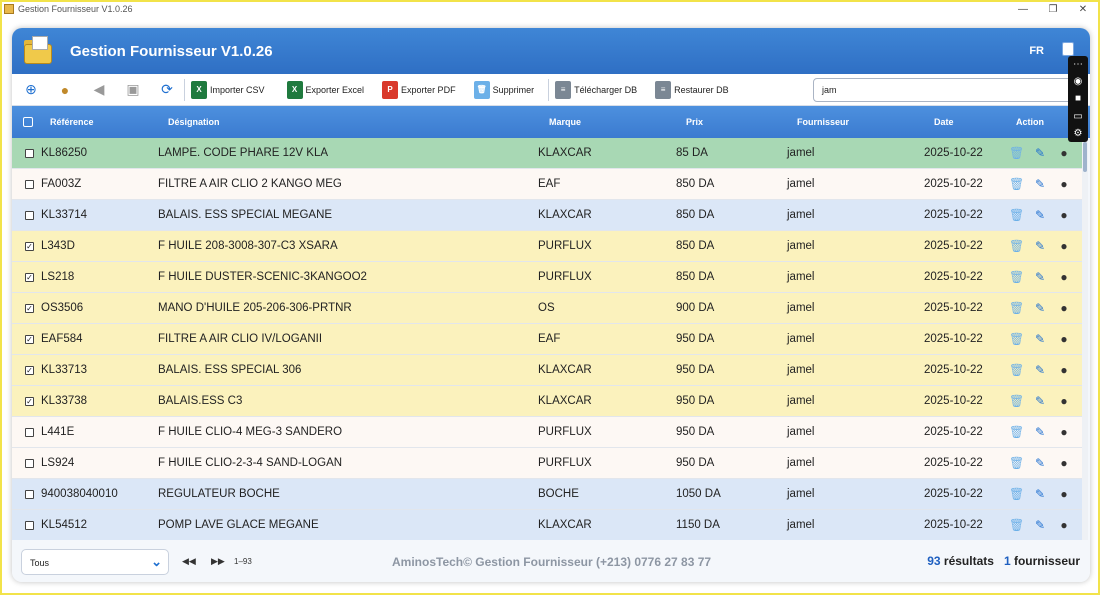 This screenshot has height=595, width=1100. I want to click on column-marque: Marque, so click(565, 122).